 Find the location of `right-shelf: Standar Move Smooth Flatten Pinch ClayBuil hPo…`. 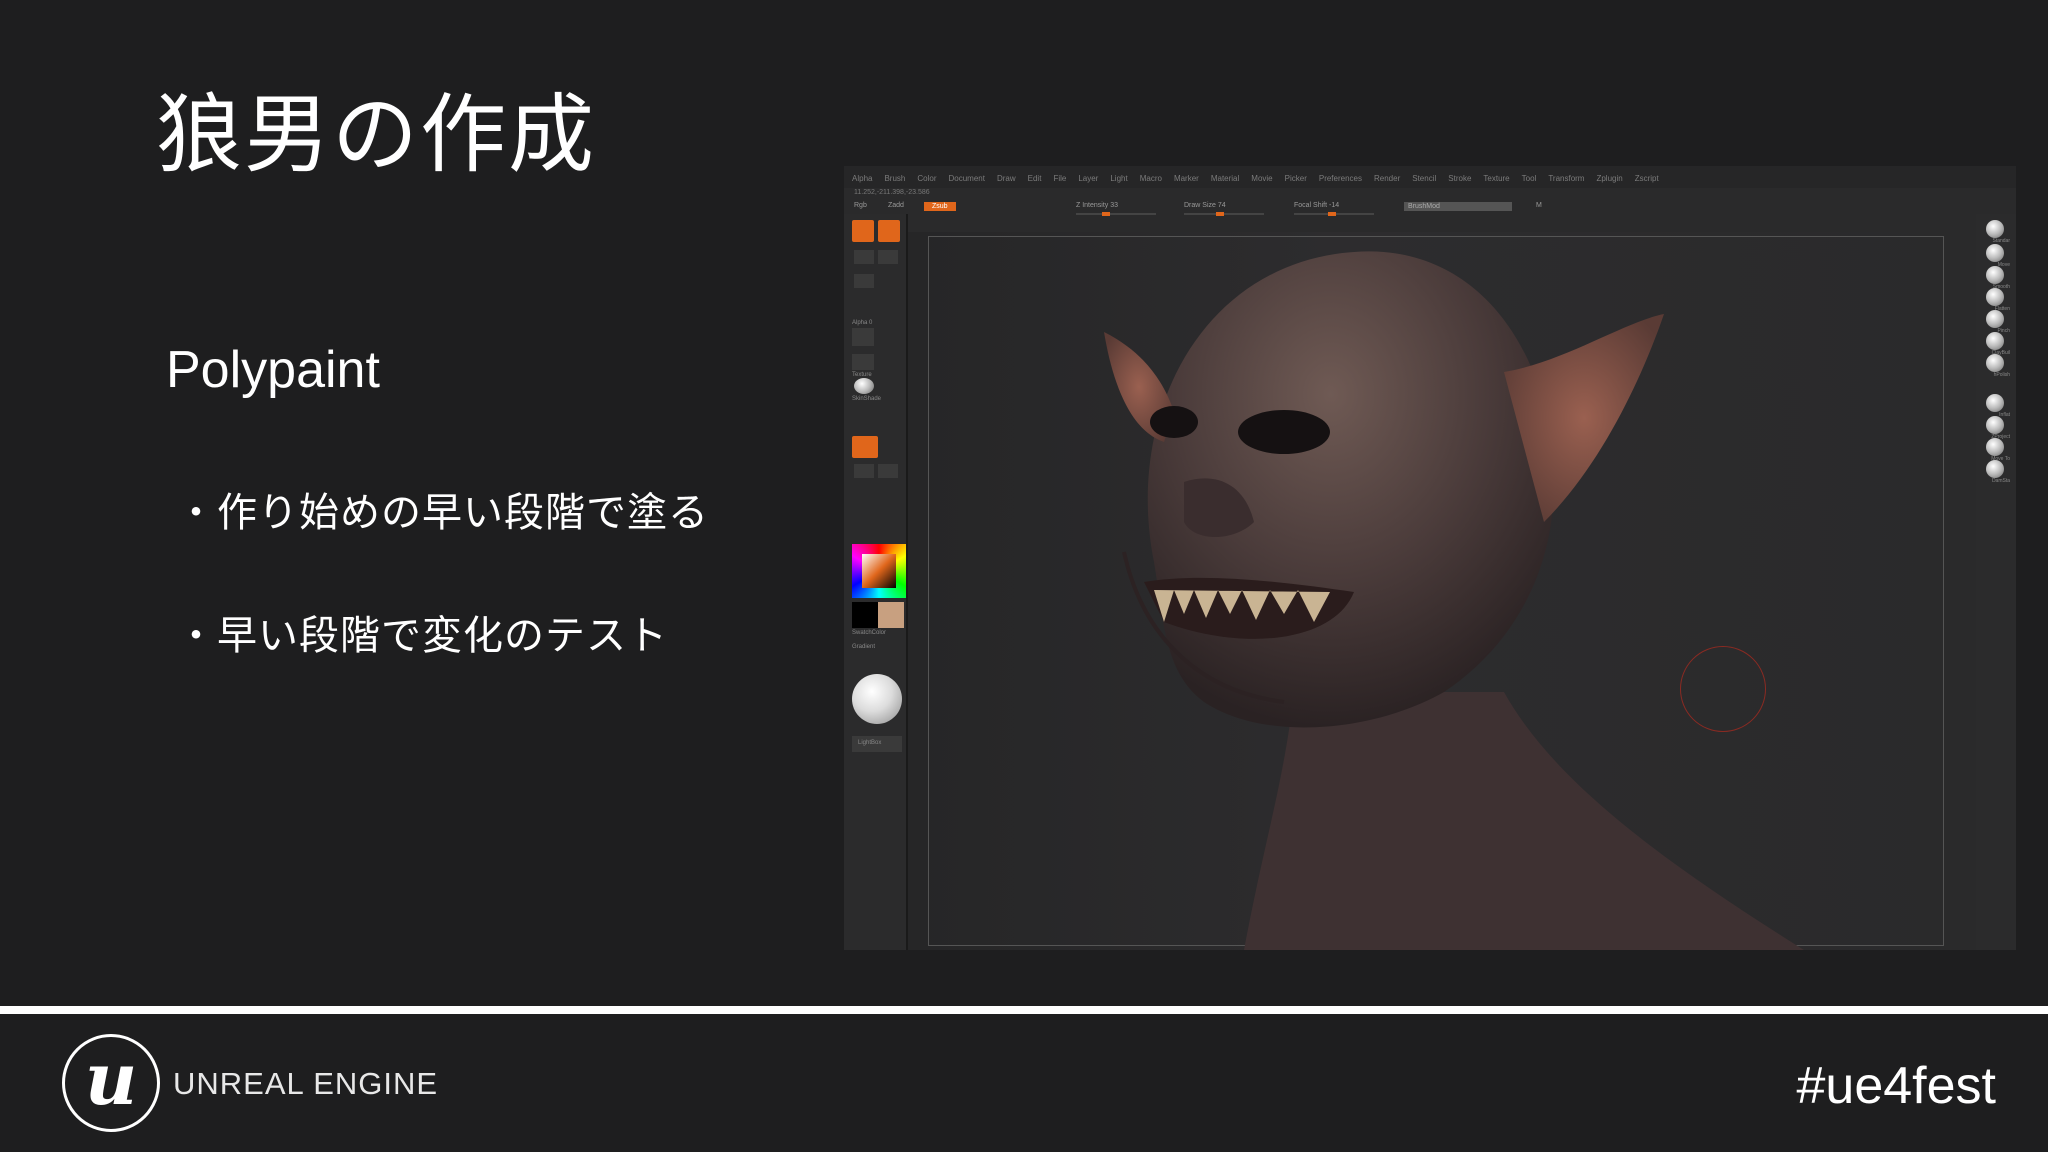

right-shelf: Standar Move Smooth Flatten Pinch ClayBuil hPo… is located at coordinates (1996, 582).